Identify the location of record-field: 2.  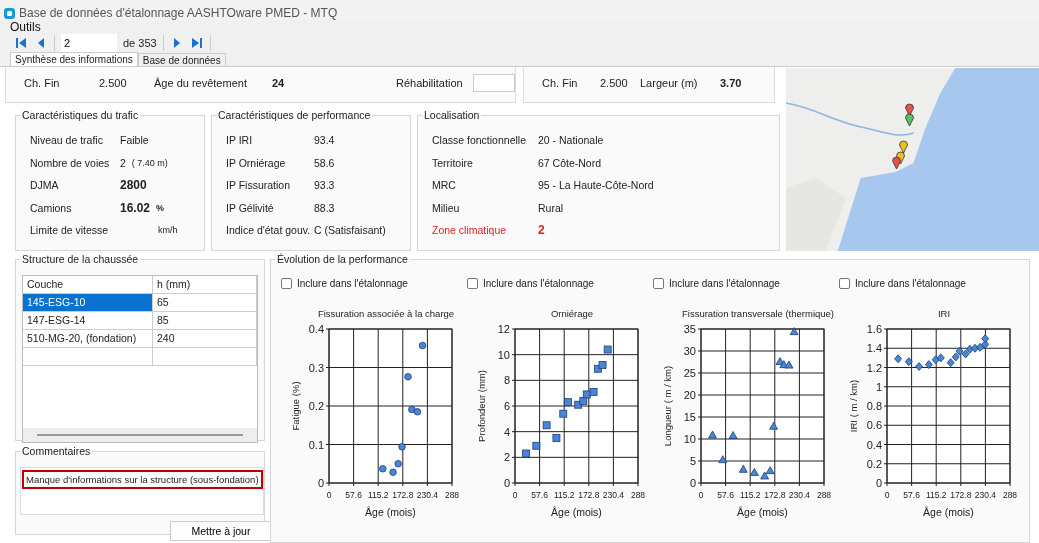
(89, 43).